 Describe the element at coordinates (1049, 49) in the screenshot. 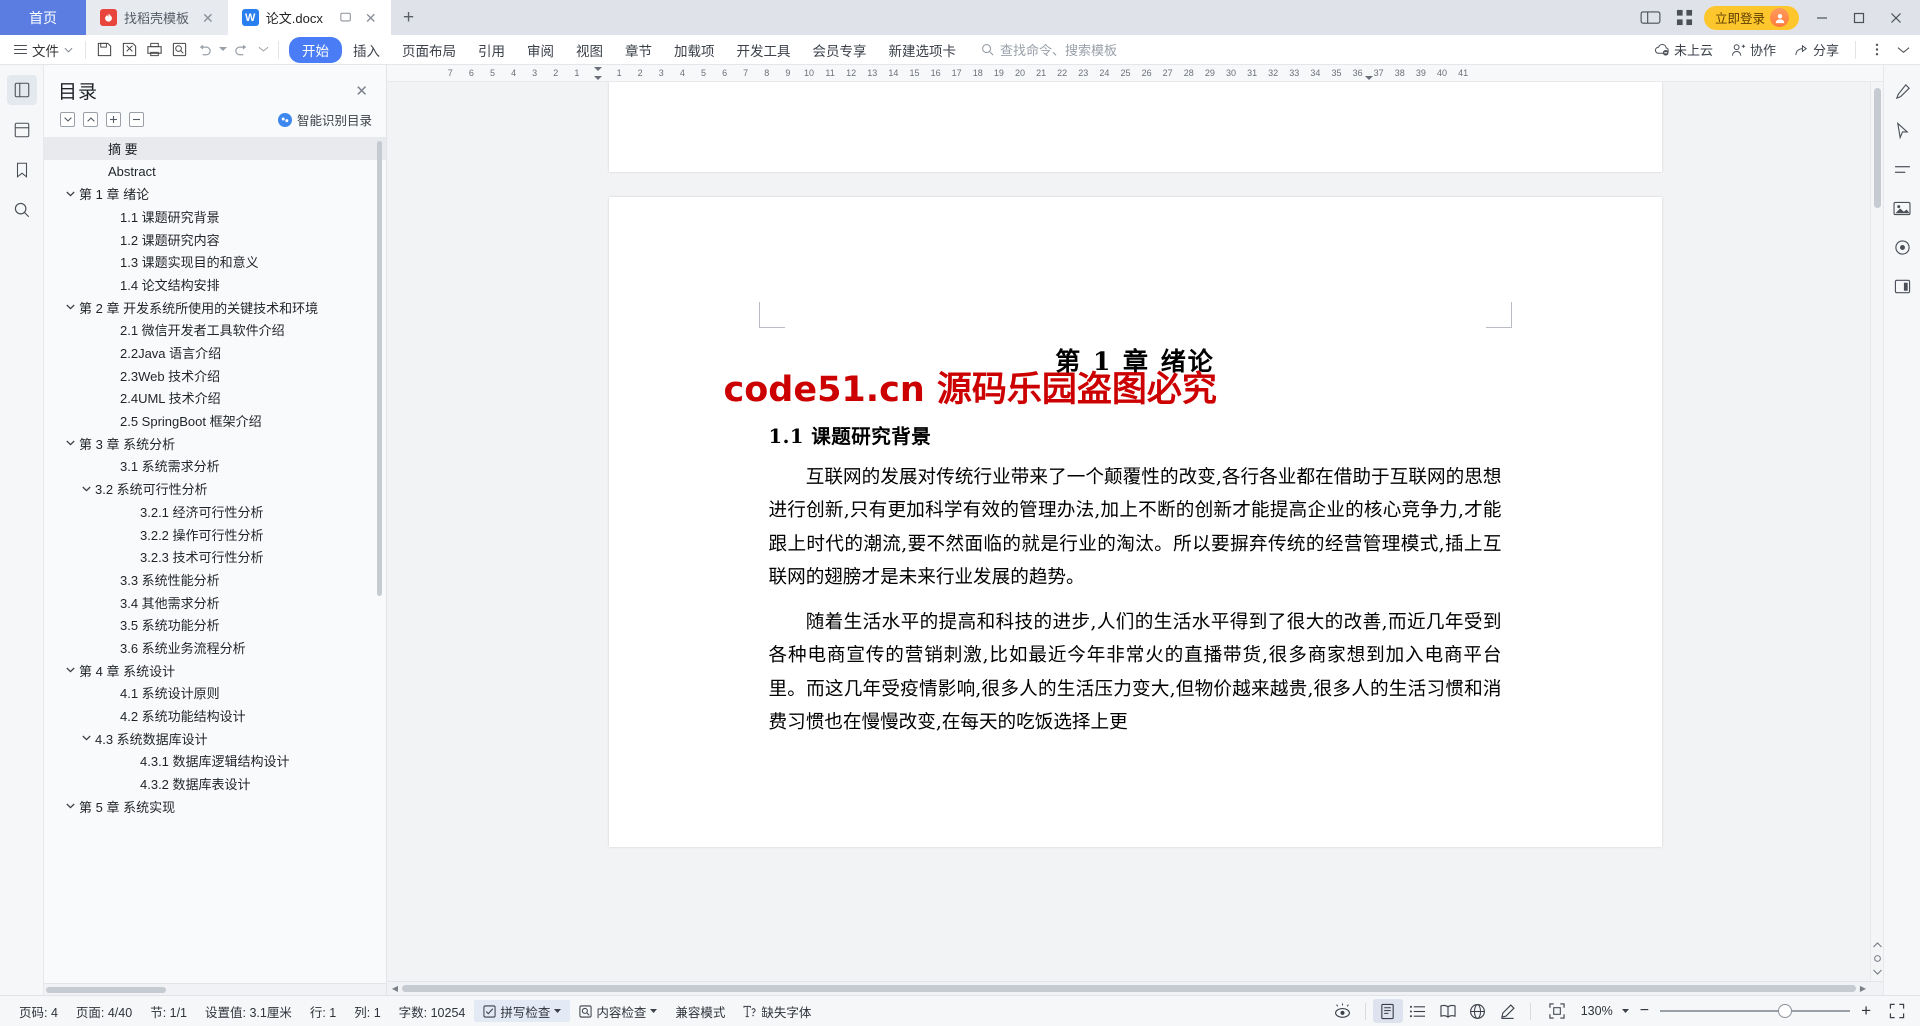

I see `command-search: 查找命令、搜索模板` at that location.